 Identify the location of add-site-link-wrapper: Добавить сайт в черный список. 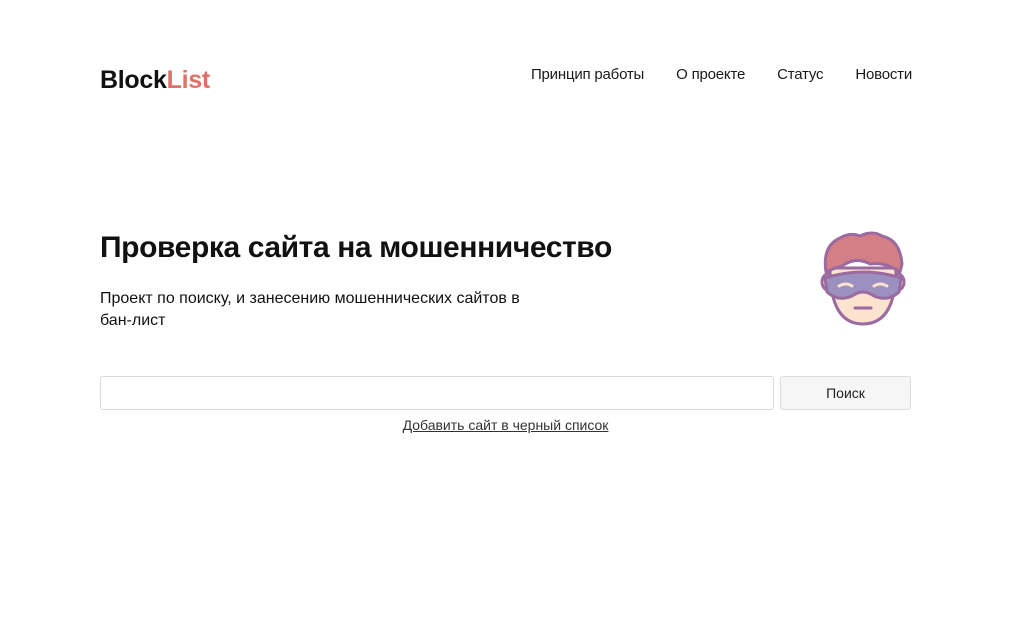
(505, 425).